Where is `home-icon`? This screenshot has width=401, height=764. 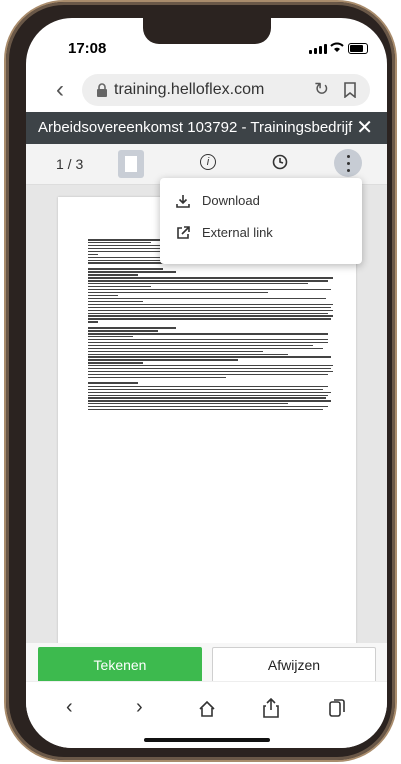 home-icon is located at coordinates (207, 709).